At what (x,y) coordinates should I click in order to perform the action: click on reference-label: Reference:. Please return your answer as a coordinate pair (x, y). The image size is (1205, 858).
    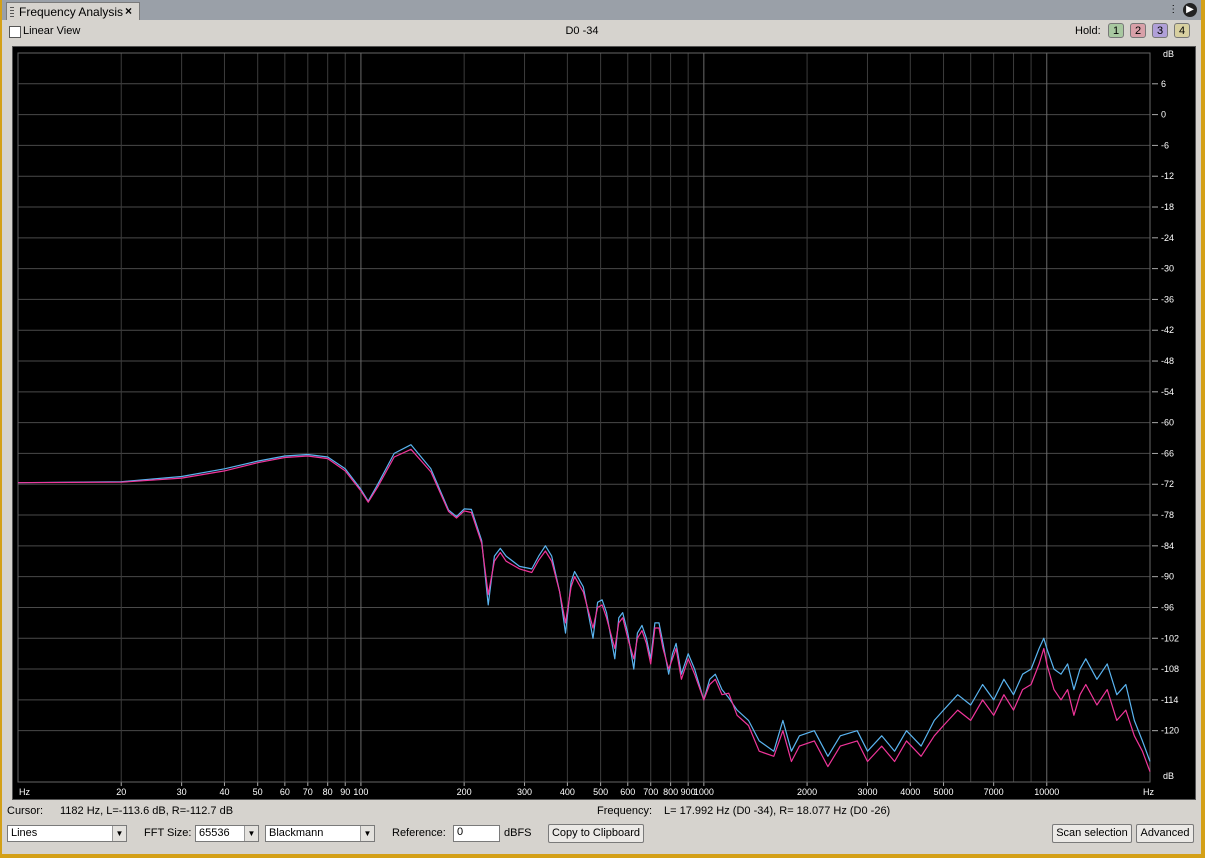
    Looking at the image, I should click on (419, 833).